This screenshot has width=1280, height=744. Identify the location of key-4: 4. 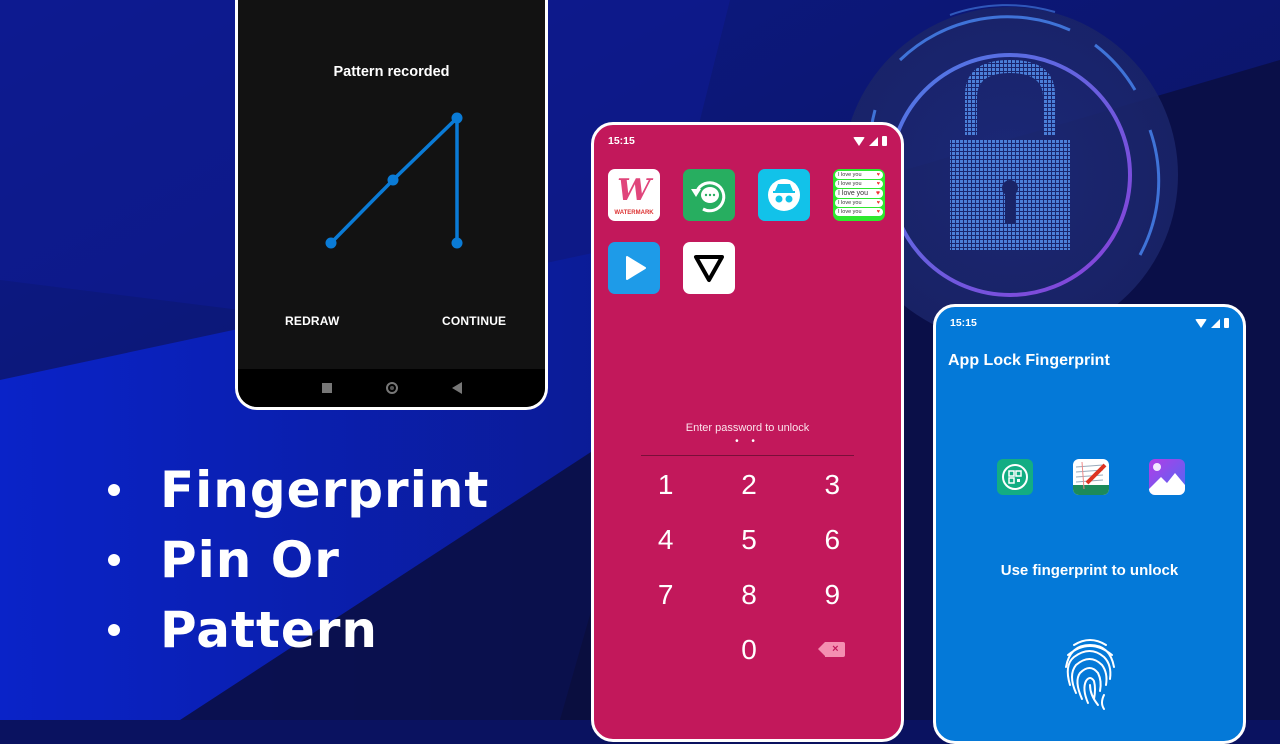
(665, 539).